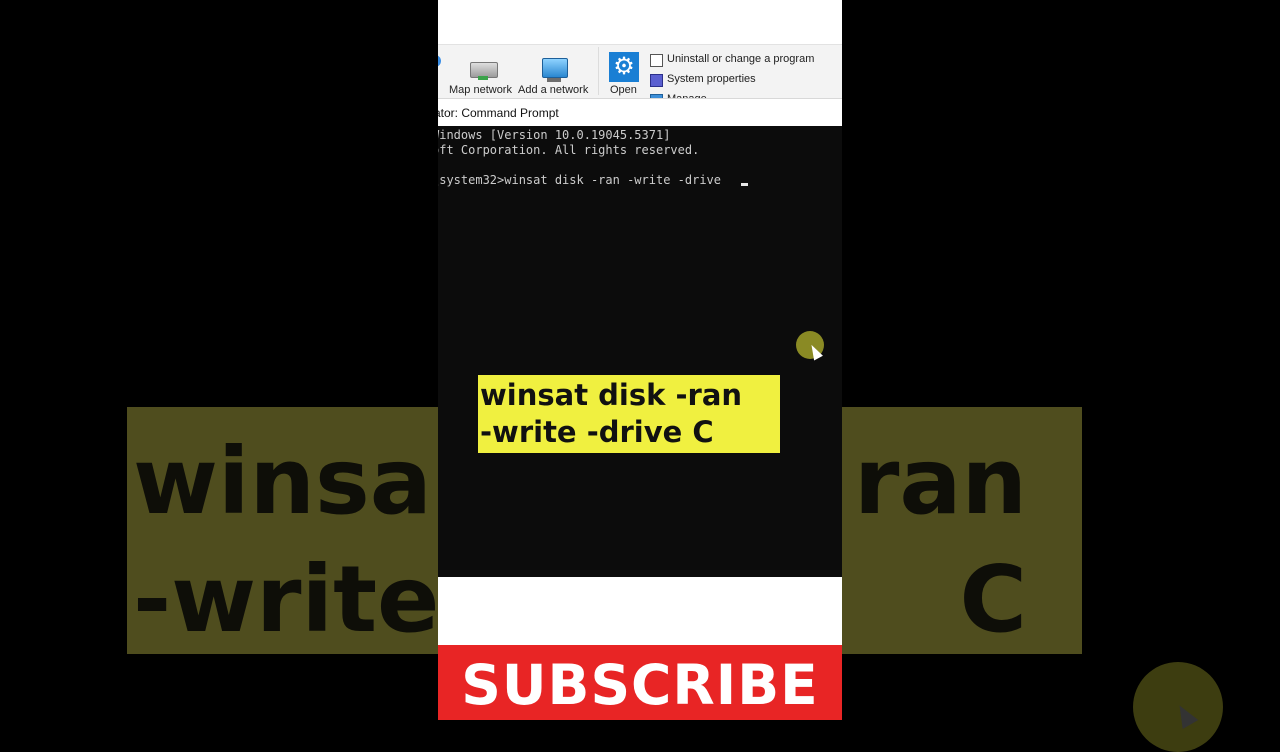 The image size is (1280, 752). What do you see at coordinates (624, 67) in the screenshot?
I see `settings-gear-icon: ⚙` at bounding box center [624, 67].